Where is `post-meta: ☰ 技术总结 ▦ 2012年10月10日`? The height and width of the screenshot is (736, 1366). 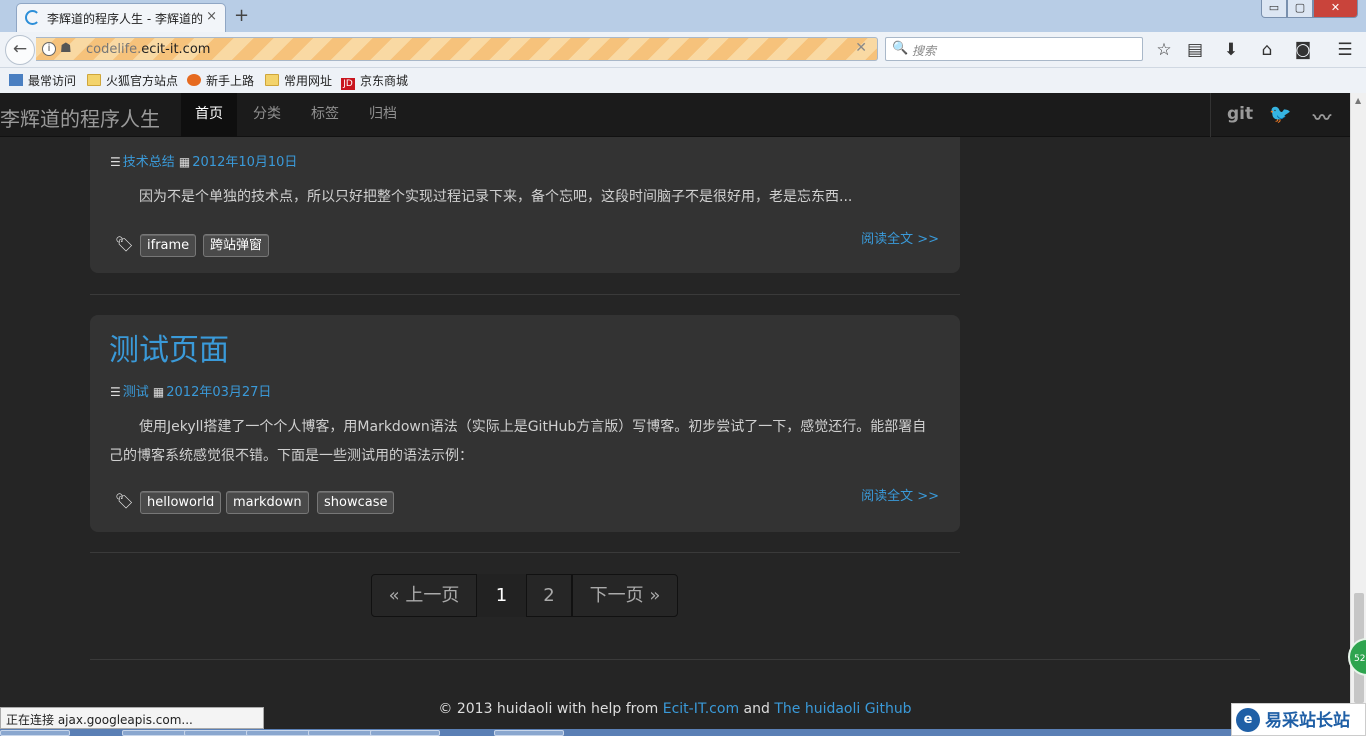
post-meta: ☰ 技术总结 ▦ 2012年10月10日 is located at coordinates (203, 160).